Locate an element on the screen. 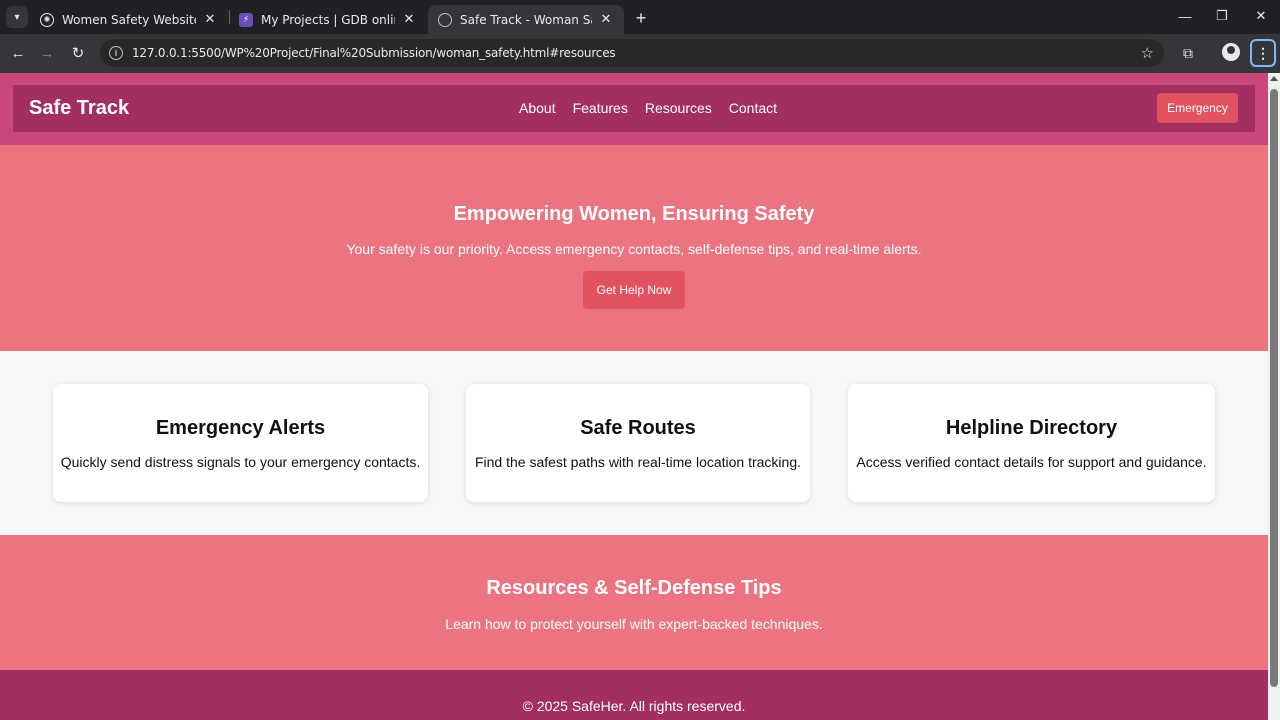 The height and width of the screenshot is (720, 1280). vertical-scrollbar is located at coordinates (1274, 396).